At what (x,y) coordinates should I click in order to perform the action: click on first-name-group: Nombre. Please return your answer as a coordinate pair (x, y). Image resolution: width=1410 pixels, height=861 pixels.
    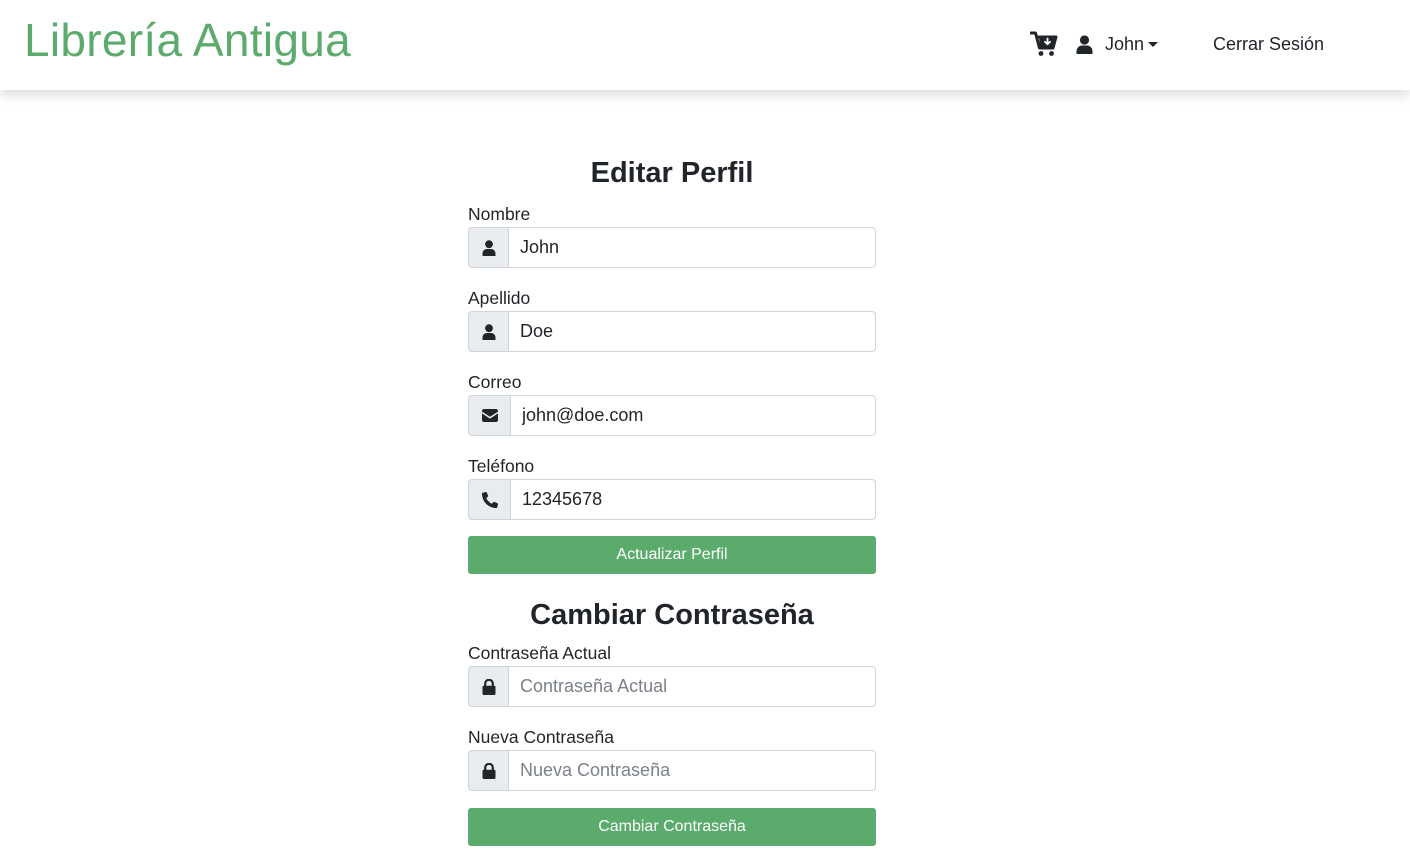
    Looking at the image, I should click on (672, 235).